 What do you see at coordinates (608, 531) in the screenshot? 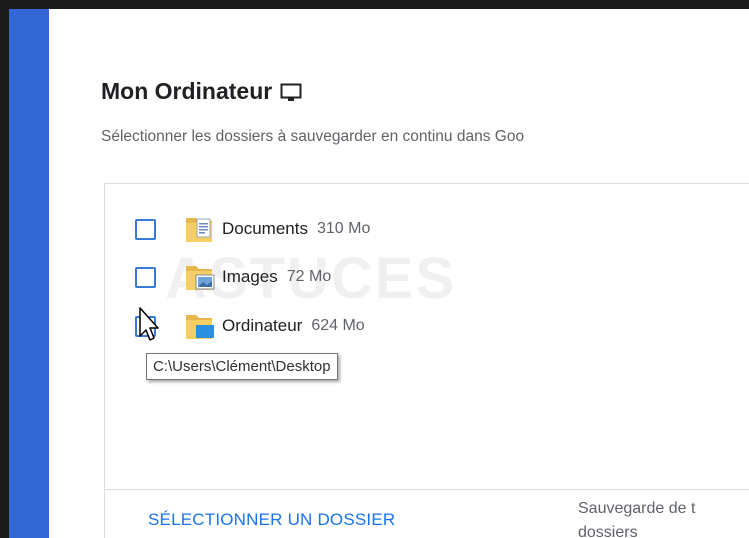
I see `backup-info-line-2: dossiers` at bounding box center [608, 531].